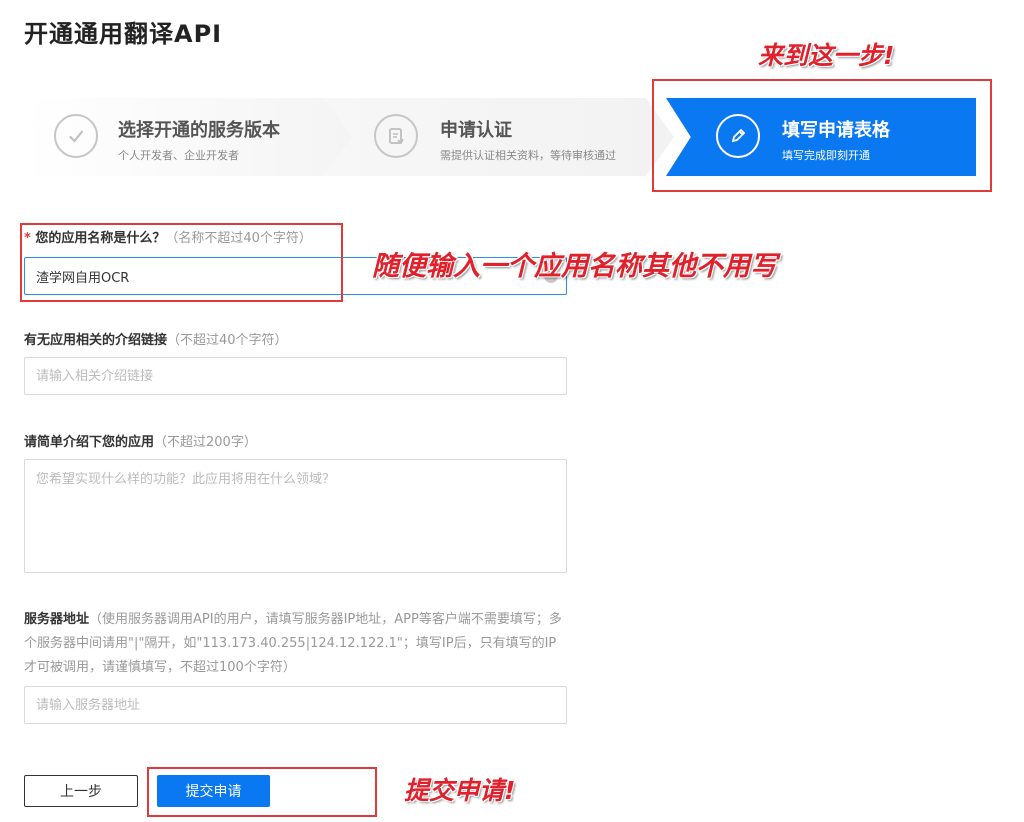 Image resolution: width=1024 pixels, height=822 pixels. Describe the element at coordinates (396, 136) in the screenshot. I see `document-icon` at that location.